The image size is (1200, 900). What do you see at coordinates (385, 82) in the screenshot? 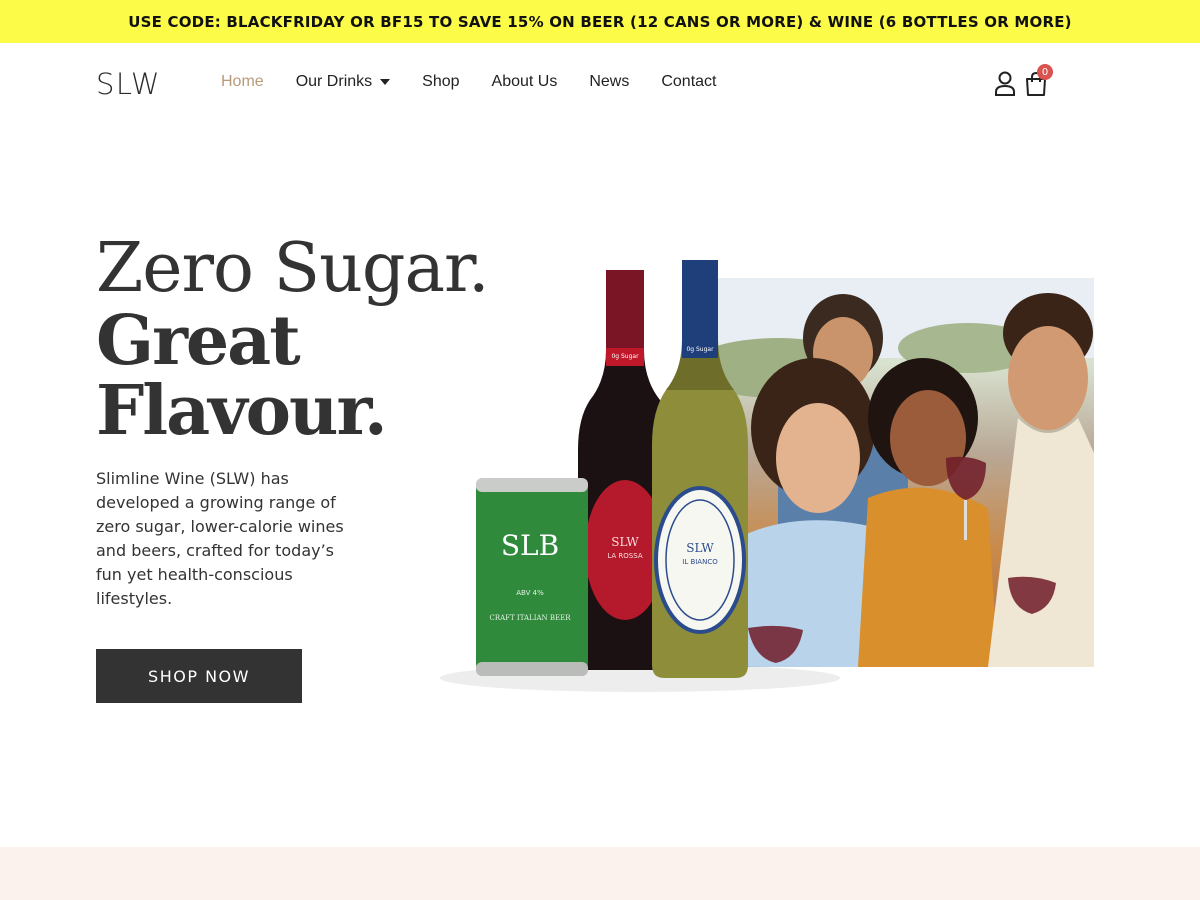
I see `caret-down-icon` at bounding box center [385, 82].